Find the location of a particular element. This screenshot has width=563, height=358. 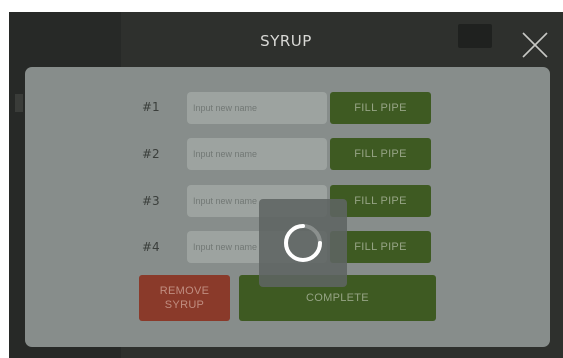

page-title: SYRUP is located at coordinates (286, 41).